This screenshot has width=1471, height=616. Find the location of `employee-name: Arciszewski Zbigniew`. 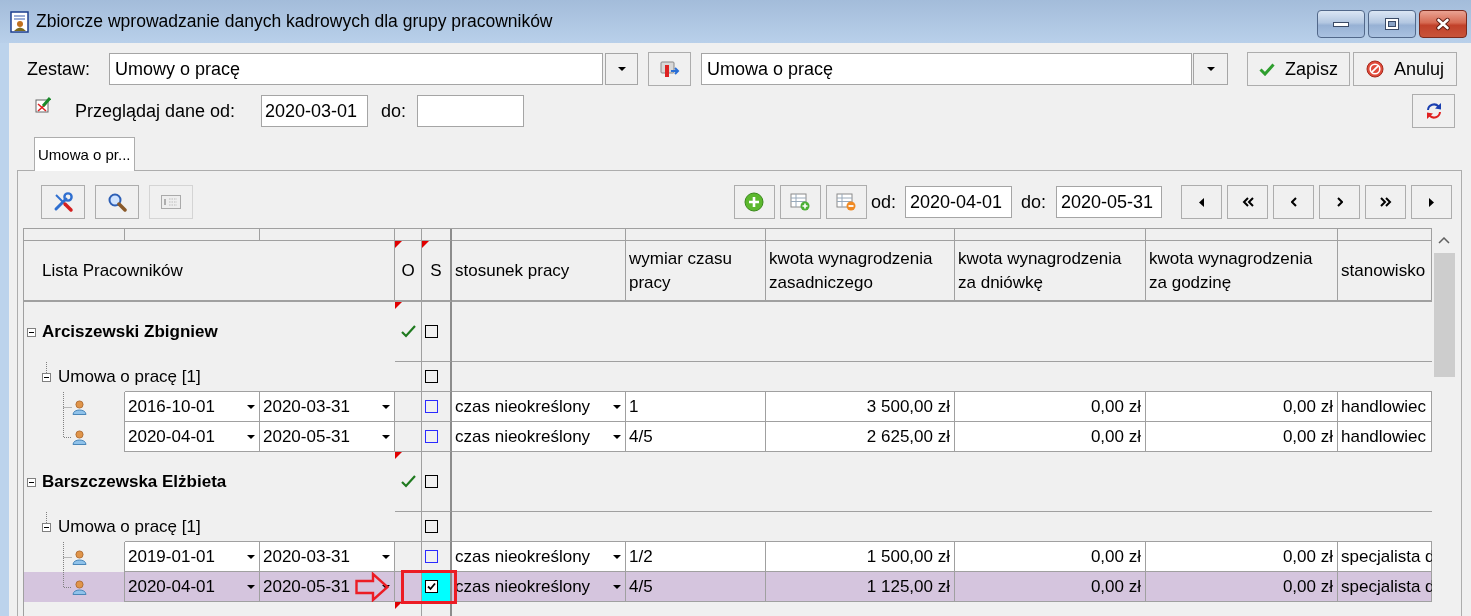

employee-name: Arciszewski Zbigniew is located at coordinates (130, 332).